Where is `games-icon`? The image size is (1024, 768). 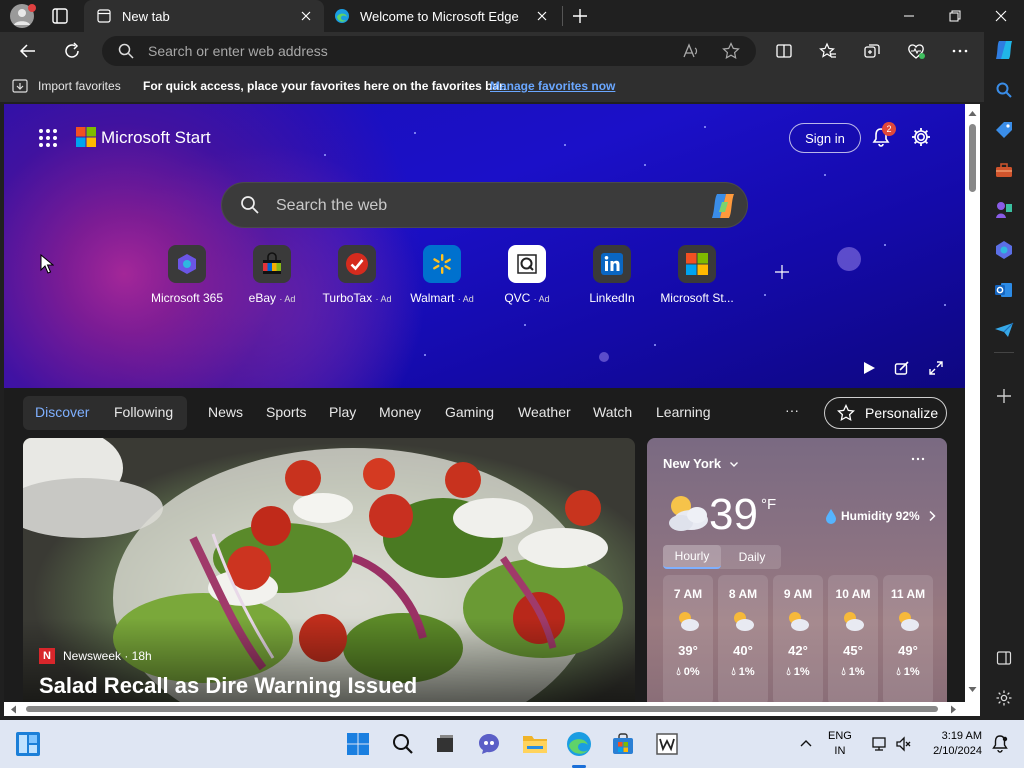
games-icon is located at coordinates (1004, 210).